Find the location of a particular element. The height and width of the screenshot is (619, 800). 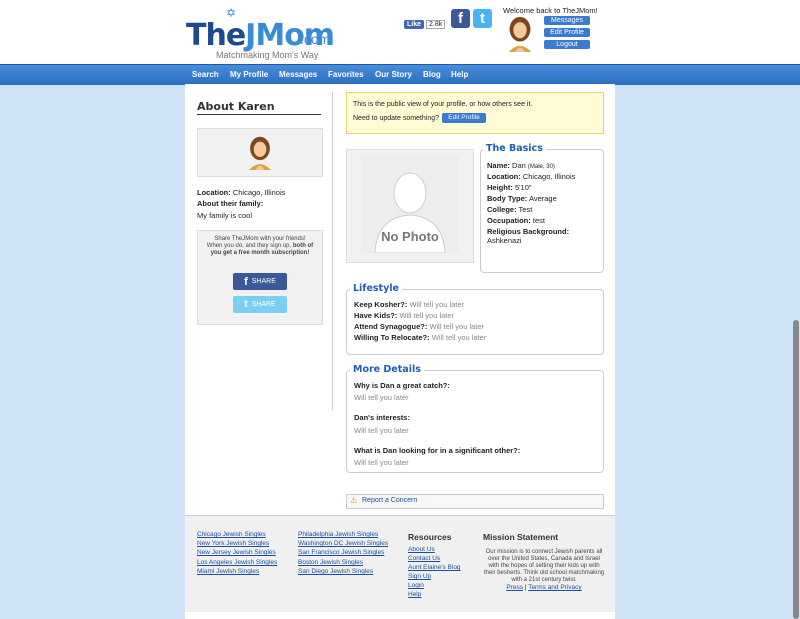

nav-messages: Messages is located at coordinates (298, 74).